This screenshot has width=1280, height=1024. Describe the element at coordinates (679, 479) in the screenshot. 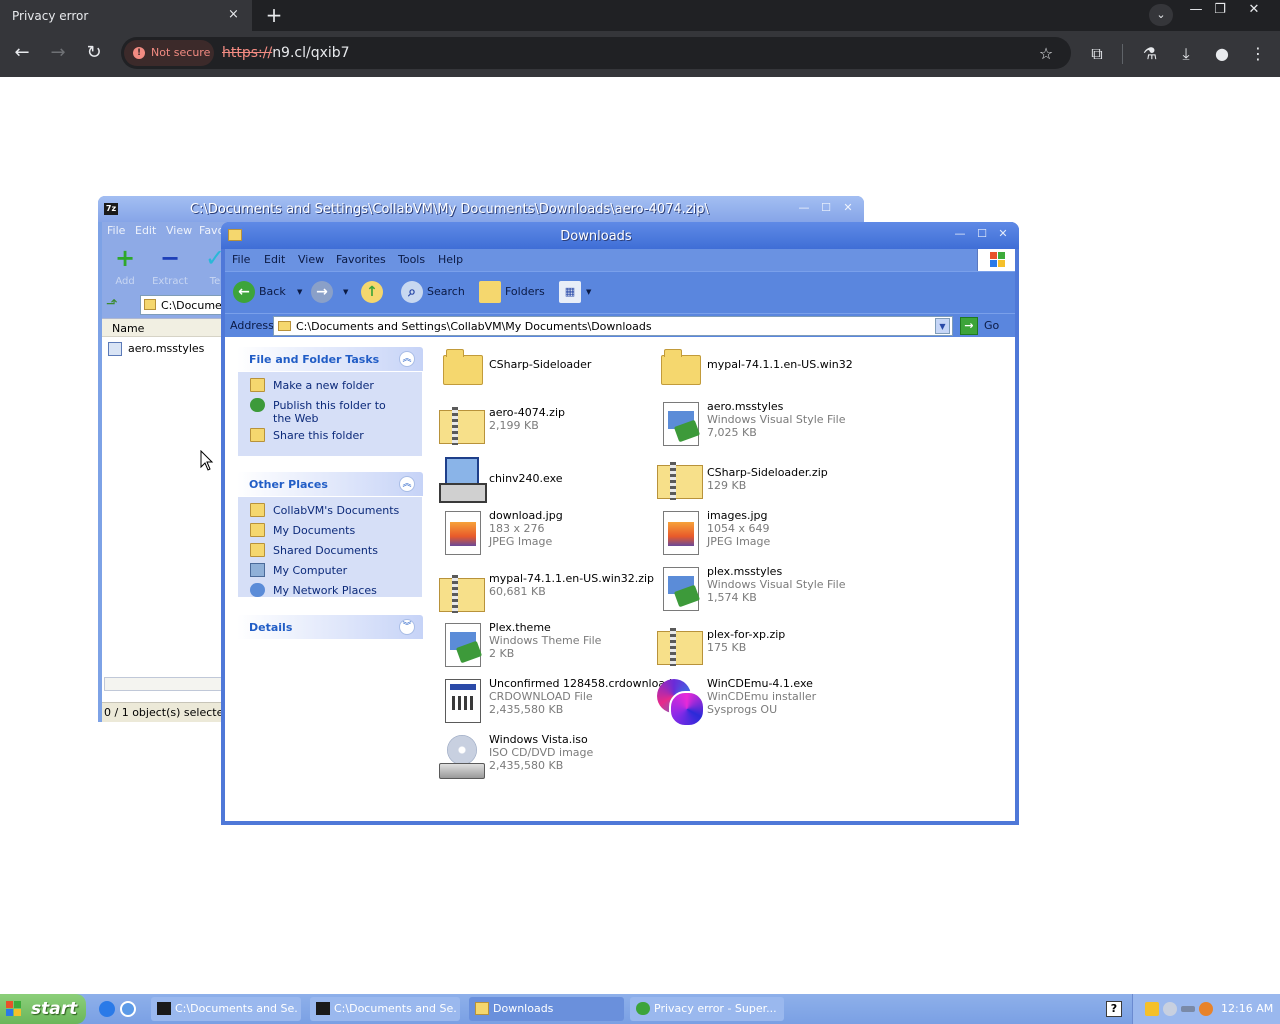

I see `zip-folder-icon` at that location.